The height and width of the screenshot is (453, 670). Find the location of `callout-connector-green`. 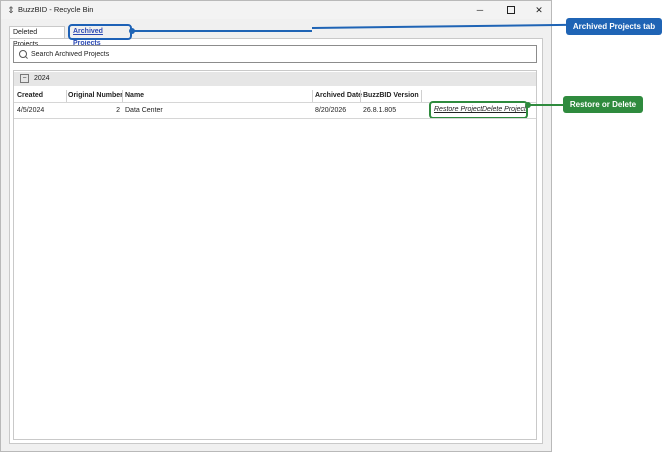

callout-connector-green is located at coordinates (545, 105).